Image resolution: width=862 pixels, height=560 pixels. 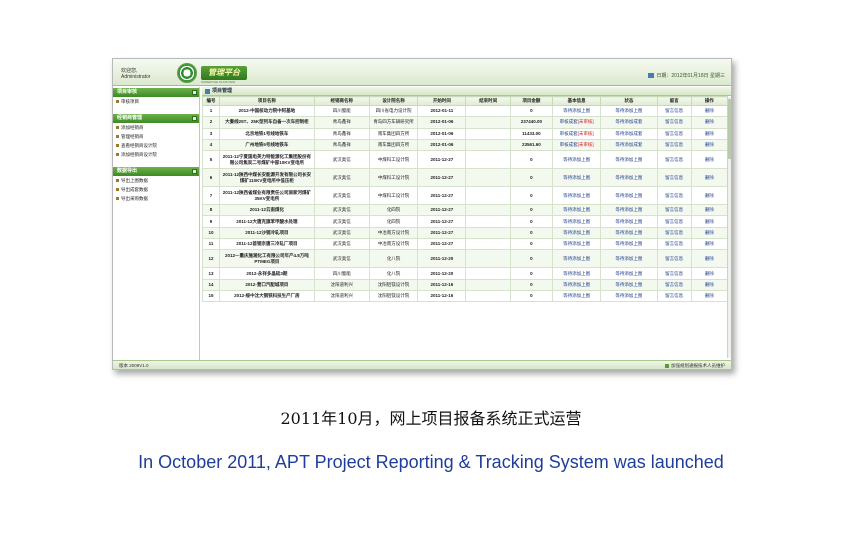 I want to click on institute-name: 南车集团四方所, so click(x=393, y=133).